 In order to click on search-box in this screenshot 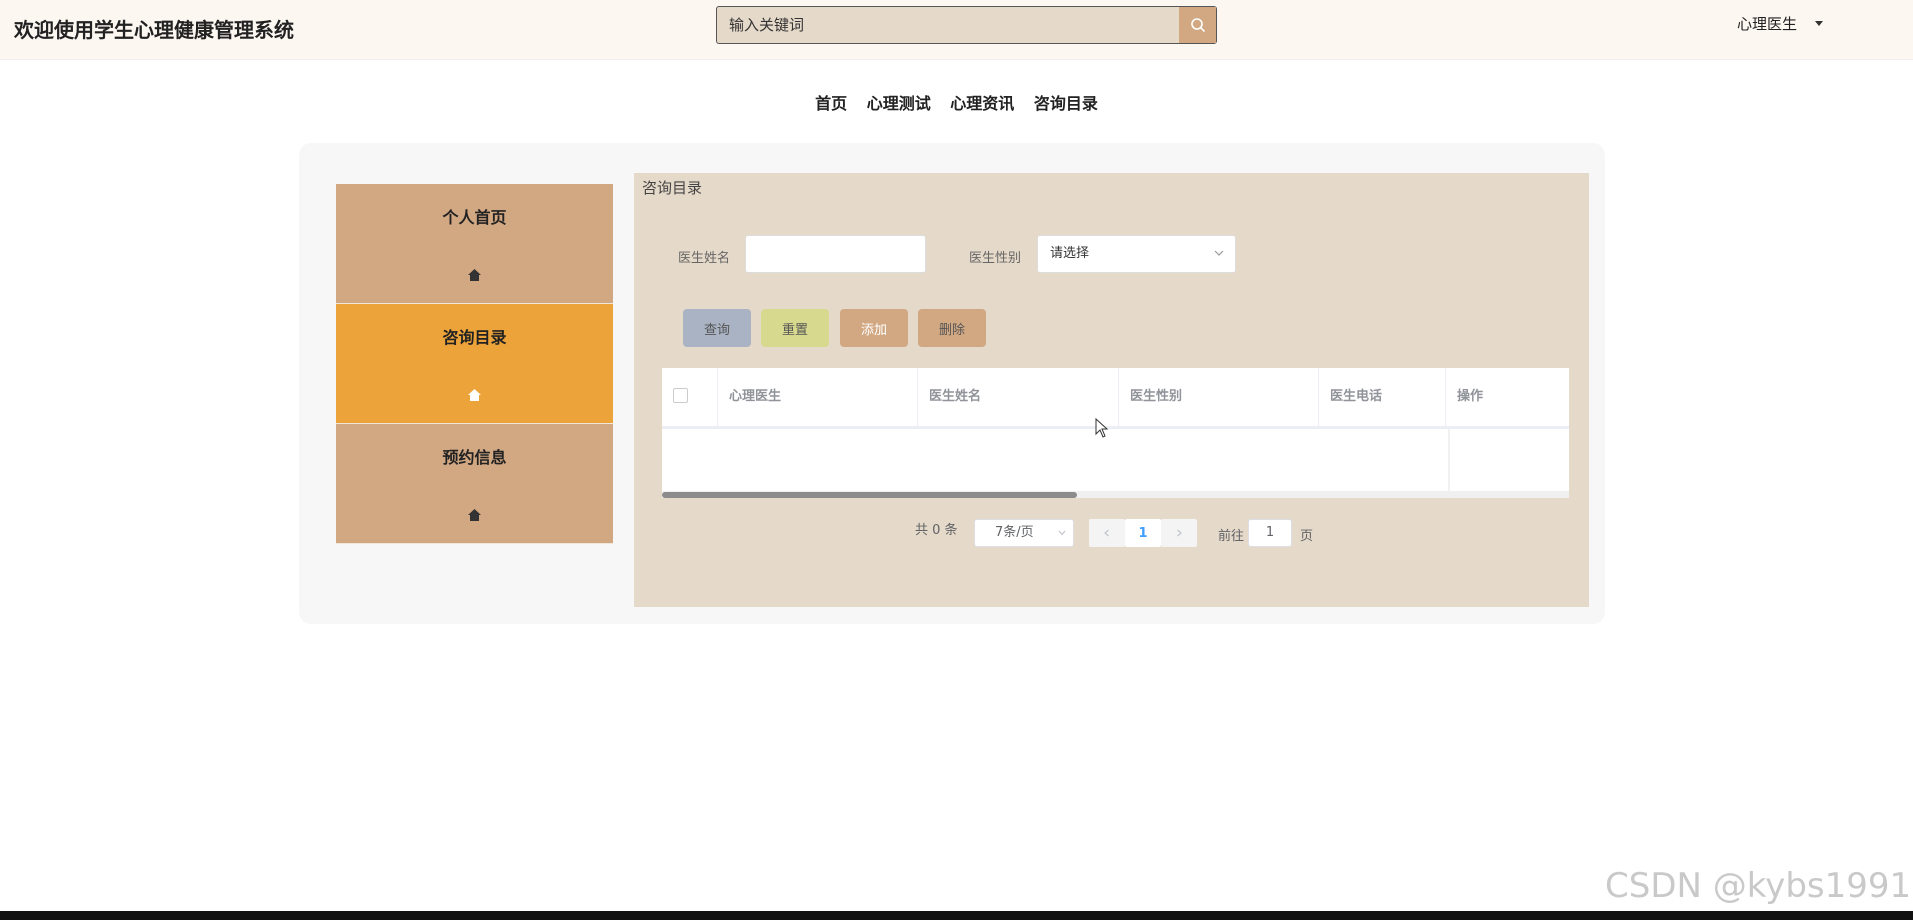, I will do `click(966, 25)`.